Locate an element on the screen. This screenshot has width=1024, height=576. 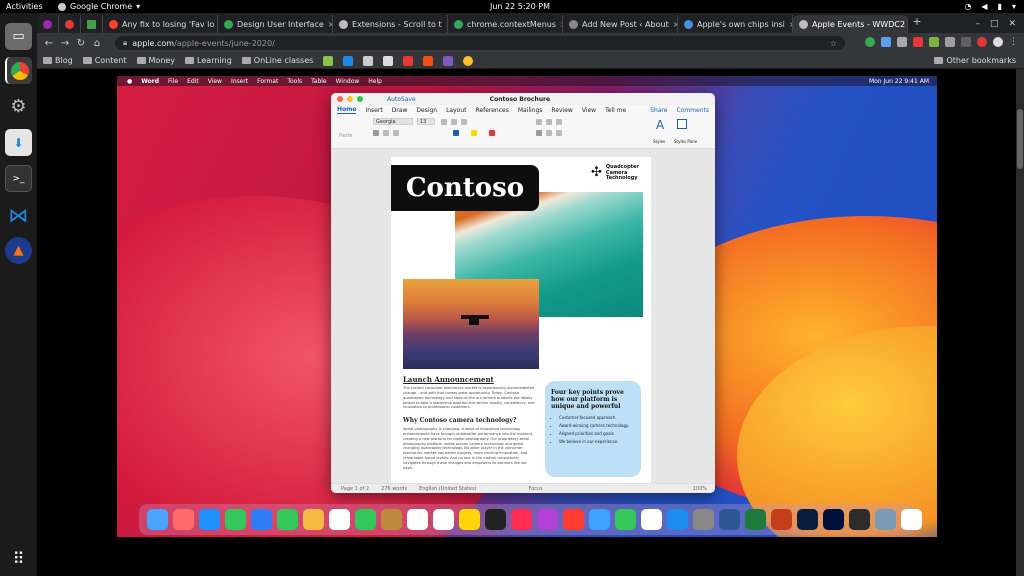
tab: chrome.contextMenus× is located at coordinates (505, 24).